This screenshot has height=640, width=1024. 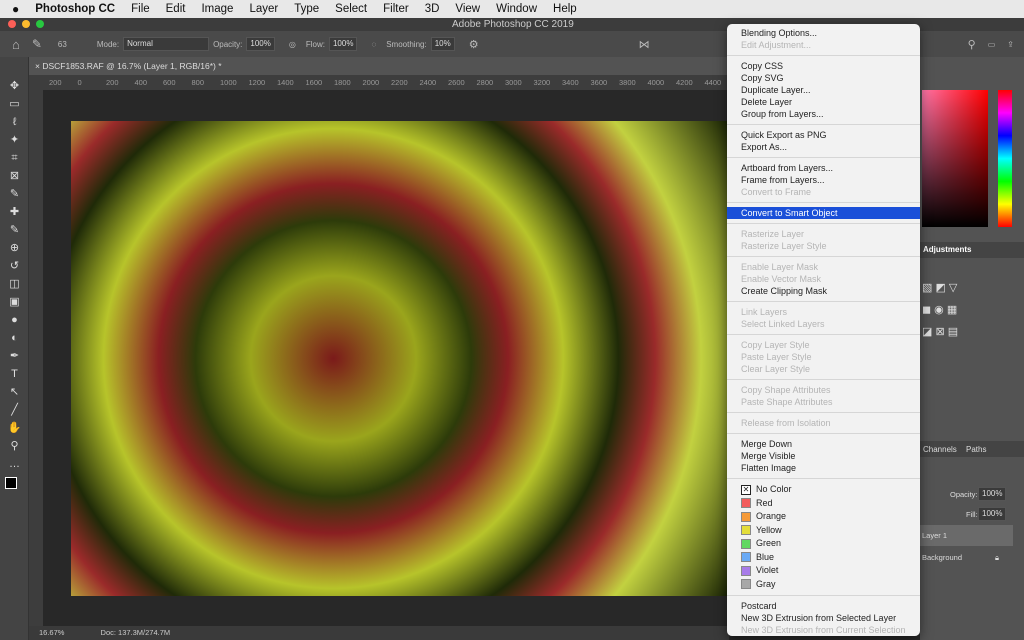 I want to click on move-tool: ✥, so click(x=14, y=86).